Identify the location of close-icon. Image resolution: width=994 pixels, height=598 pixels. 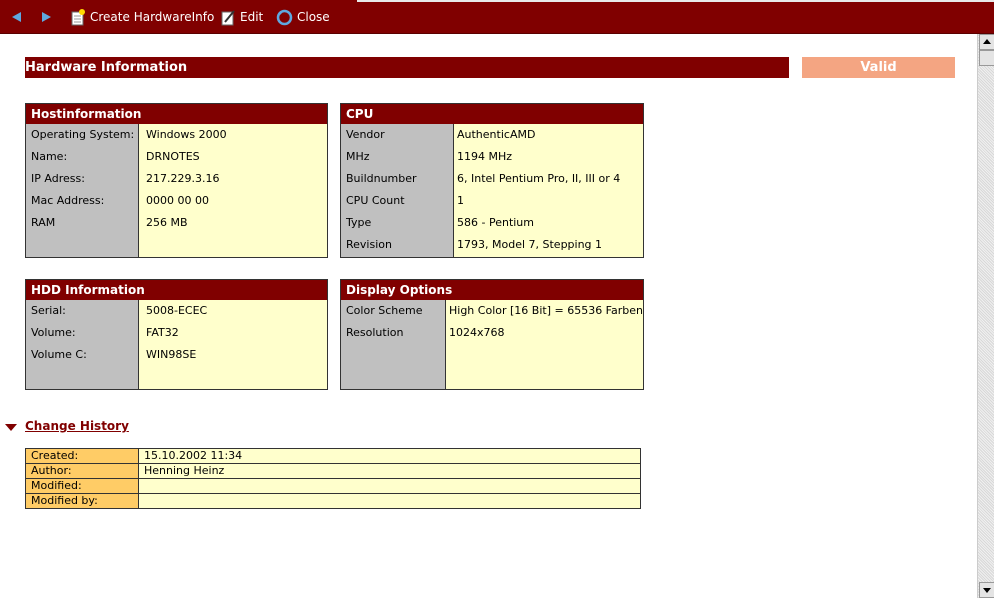
(284, 17).